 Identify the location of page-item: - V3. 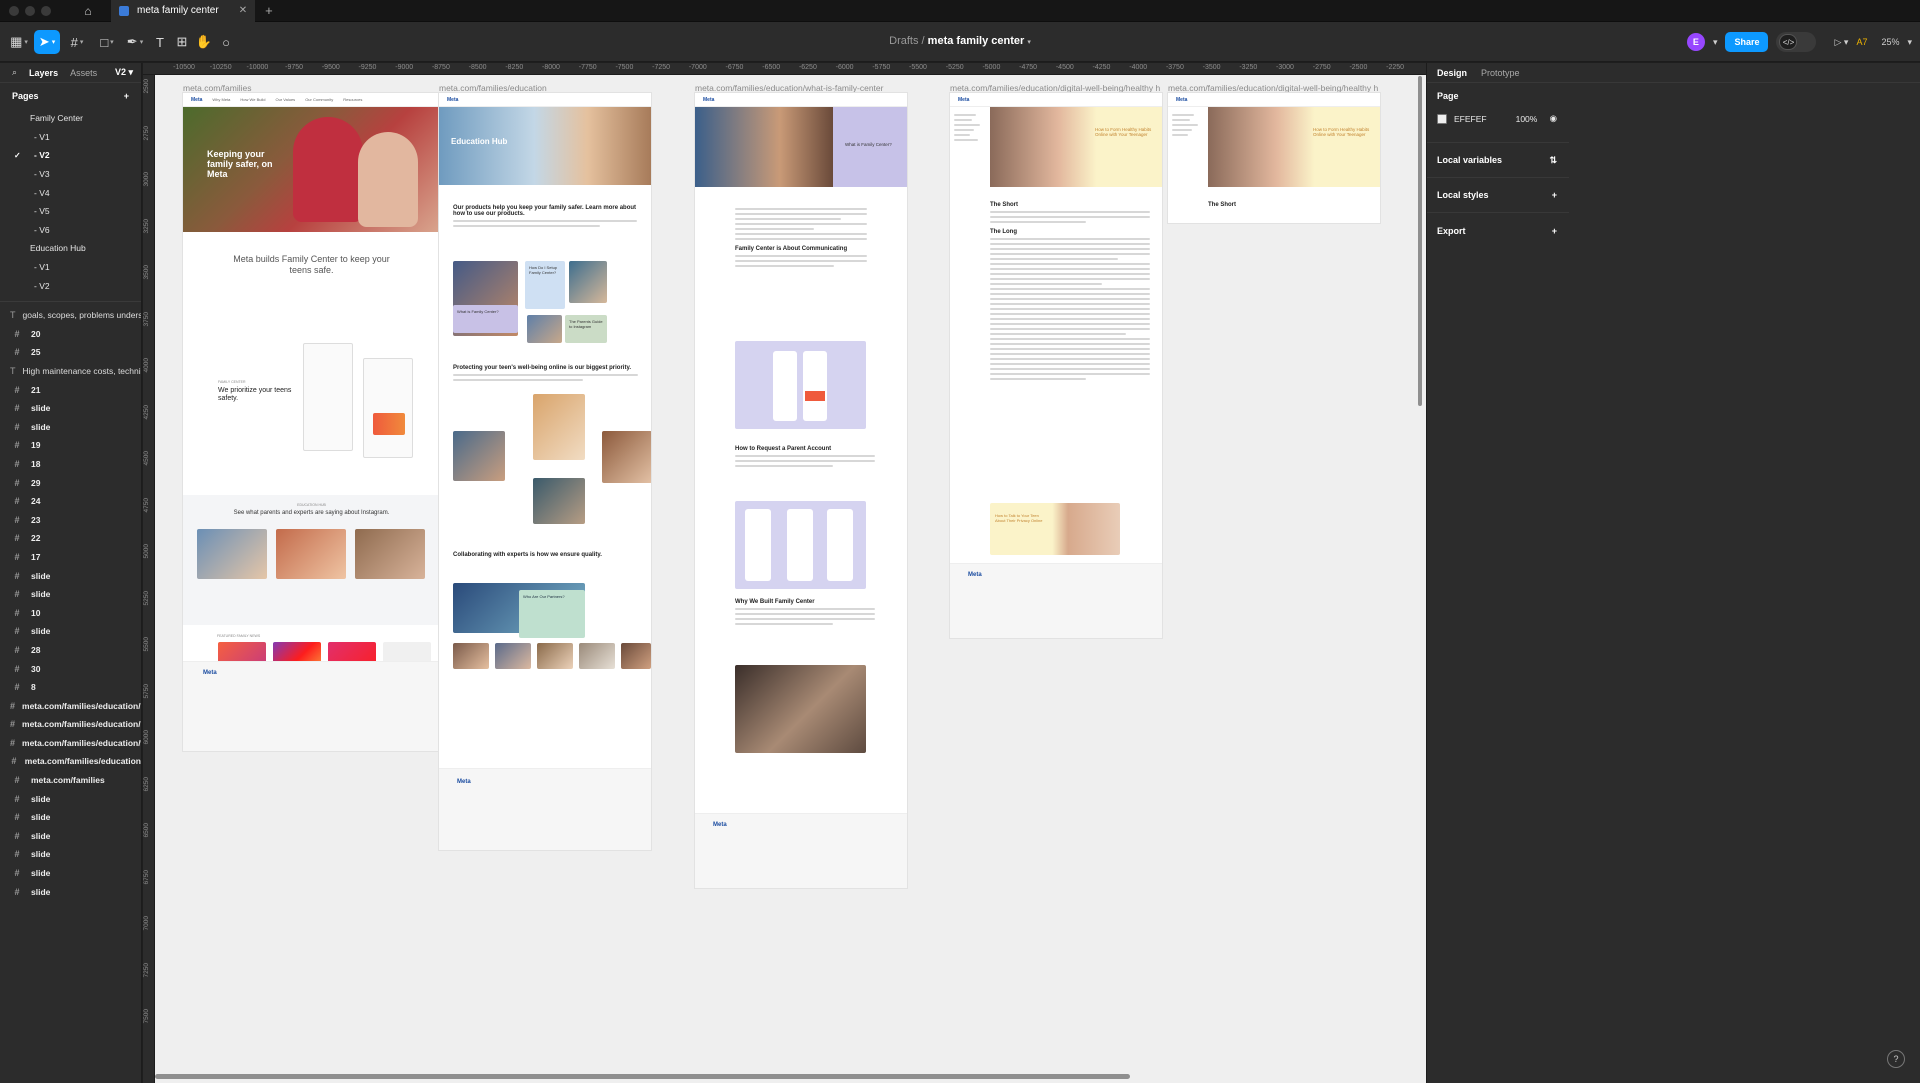
(70, 174).